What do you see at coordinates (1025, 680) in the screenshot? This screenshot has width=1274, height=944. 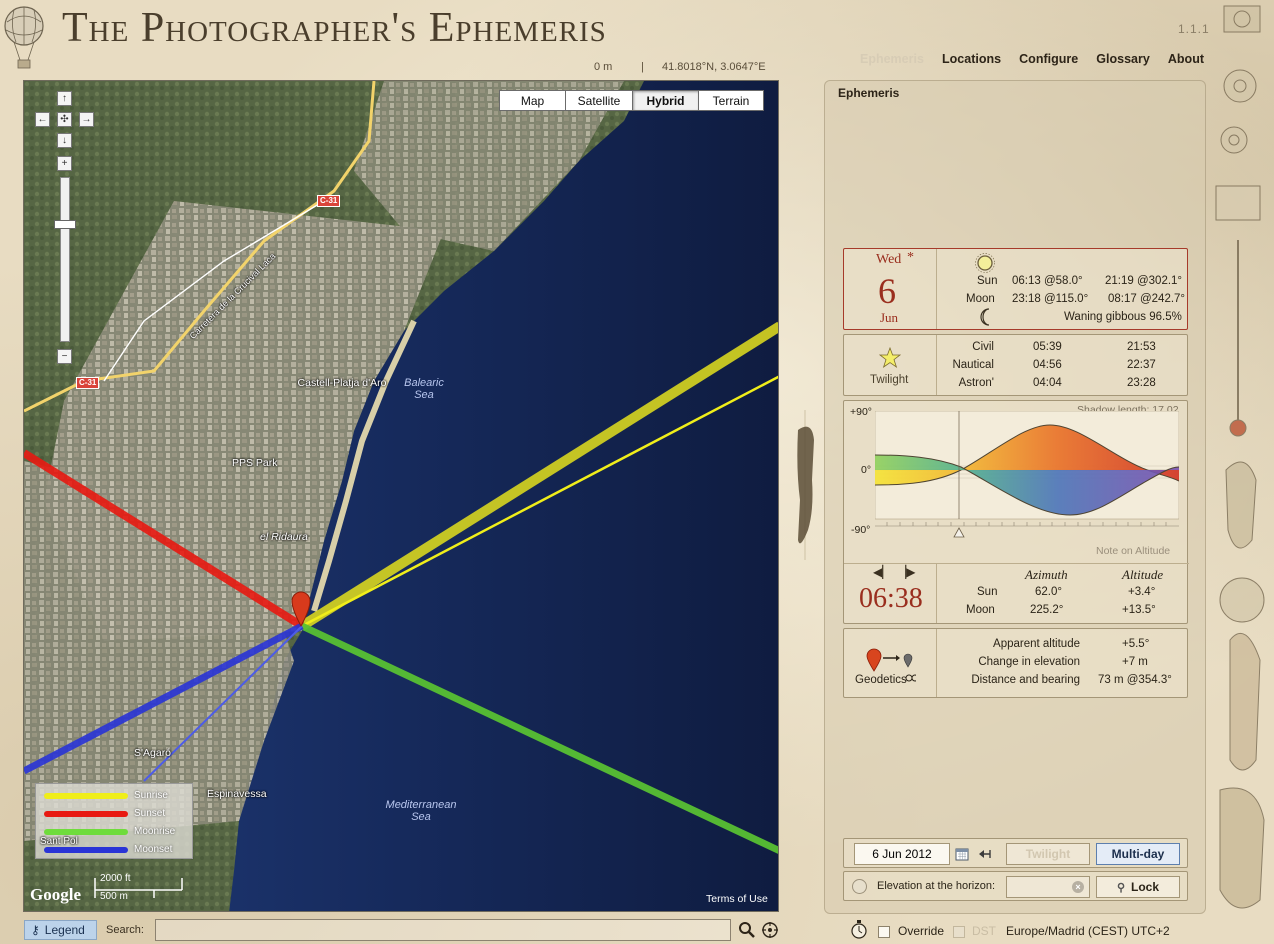 I see `distance-bearing-label: Distance and bearing` at bounding box center [1025, 680].